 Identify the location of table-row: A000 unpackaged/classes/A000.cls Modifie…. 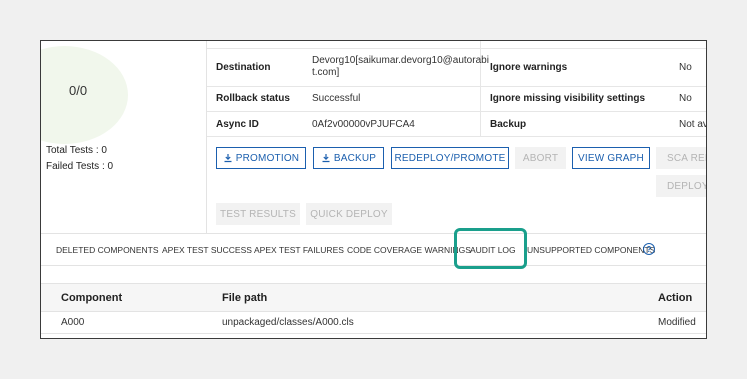
(373, 323).